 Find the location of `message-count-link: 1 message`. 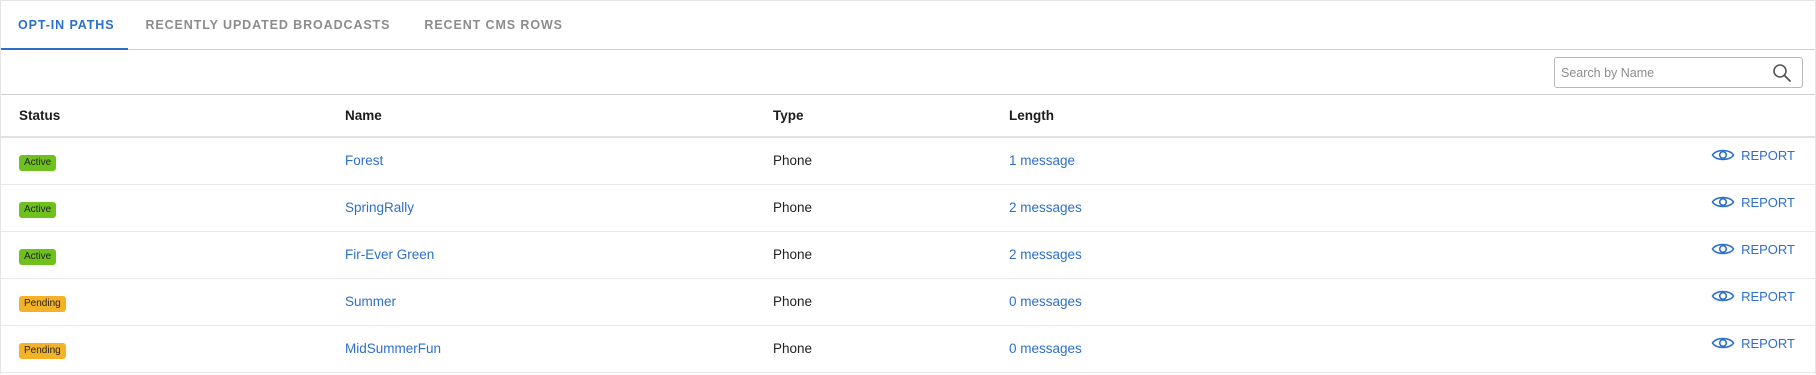

message-count-link: 1 message is located at coordinates (1042, 160).